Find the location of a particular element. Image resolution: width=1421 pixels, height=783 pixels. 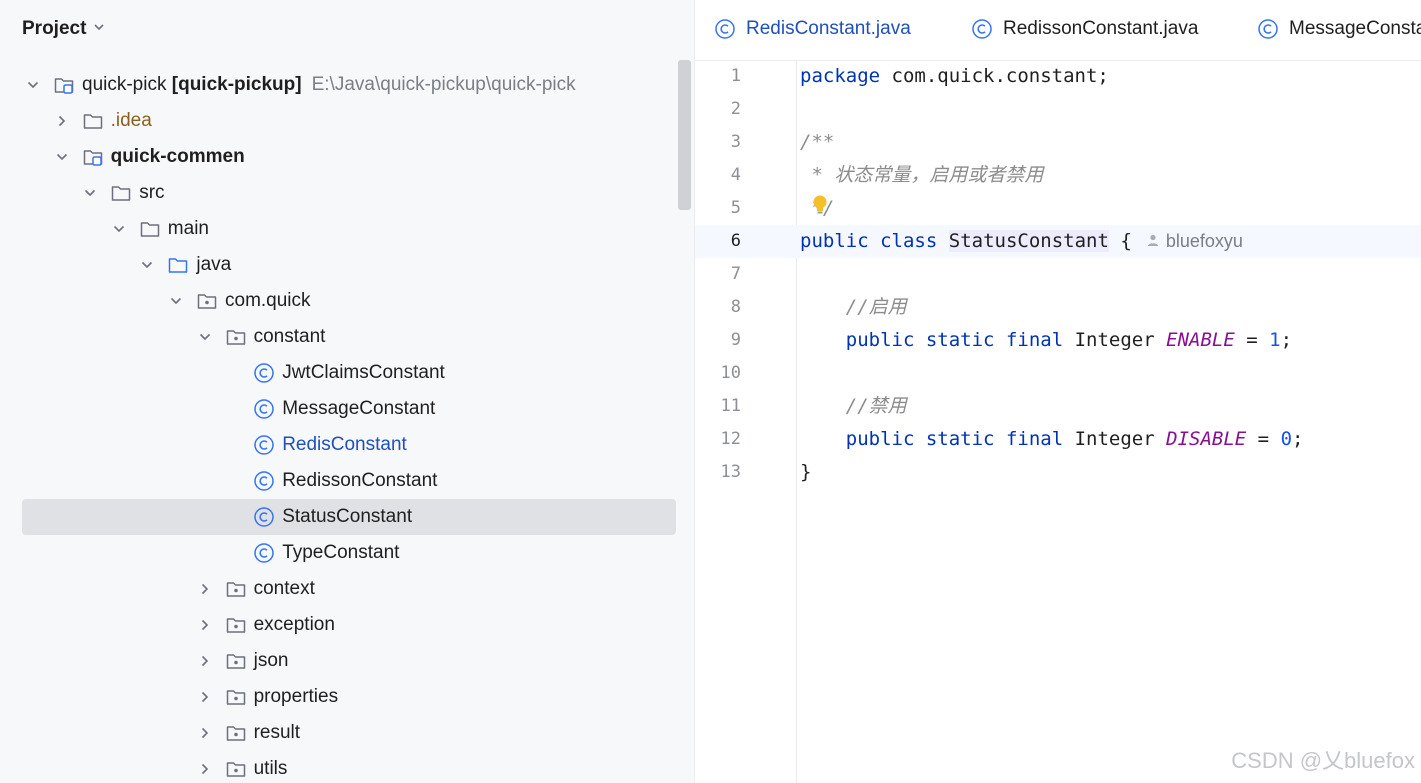

code-token: = is located at coordinates (1263, 439).